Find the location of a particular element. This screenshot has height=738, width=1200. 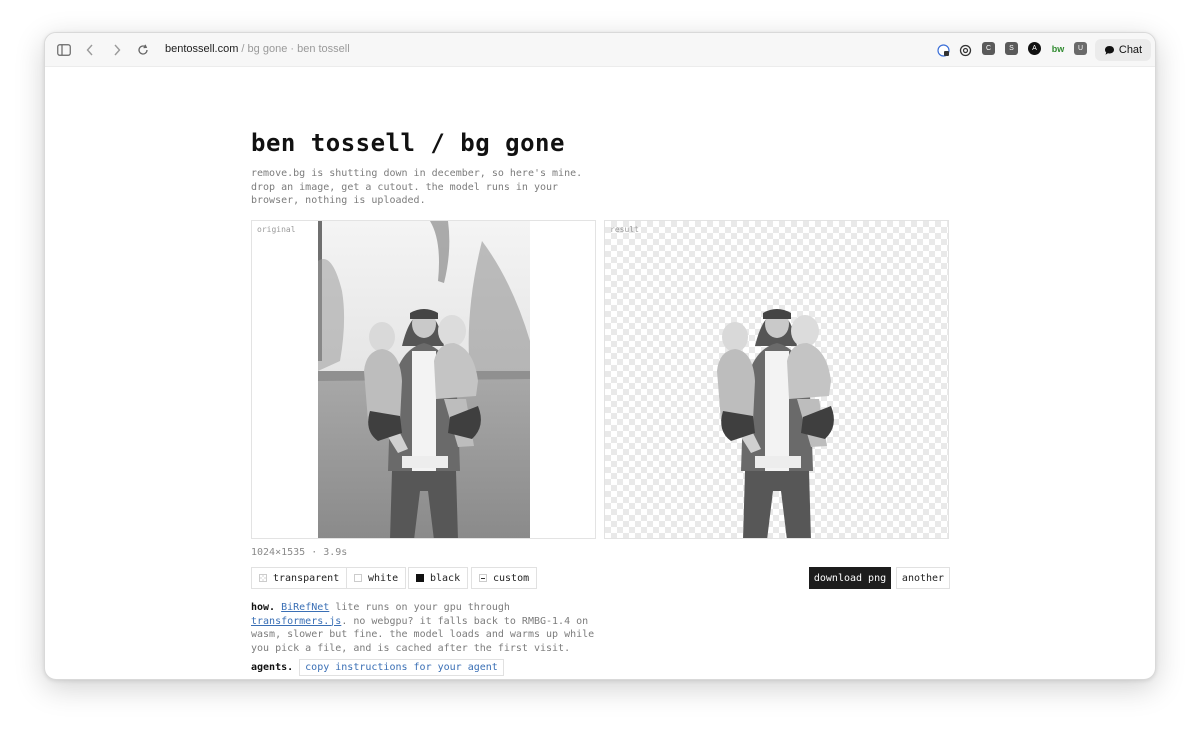

chat-label: Chat is located at coordinates (1130, 50).